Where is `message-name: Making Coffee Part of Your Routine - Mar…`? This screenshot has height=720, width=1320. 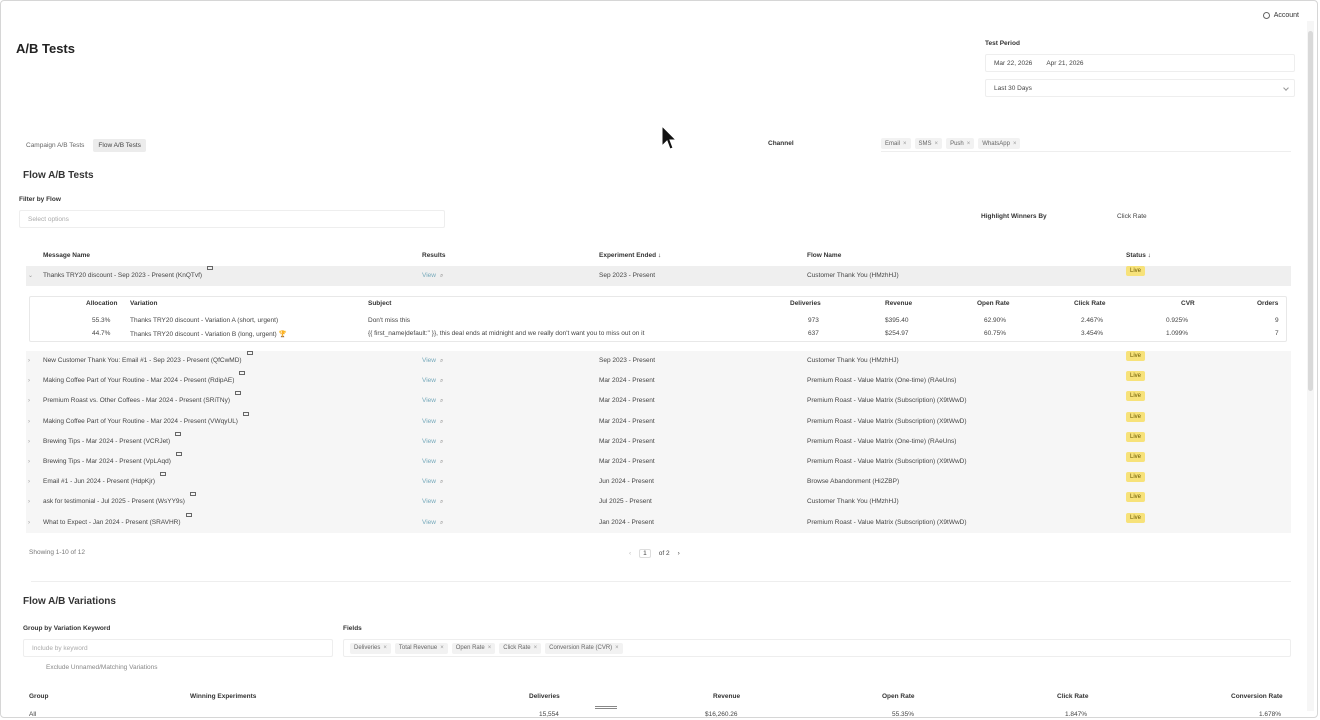
message-name: Making Coffee Part of Your Routine - Mar… is located at coordinates (146, 421).